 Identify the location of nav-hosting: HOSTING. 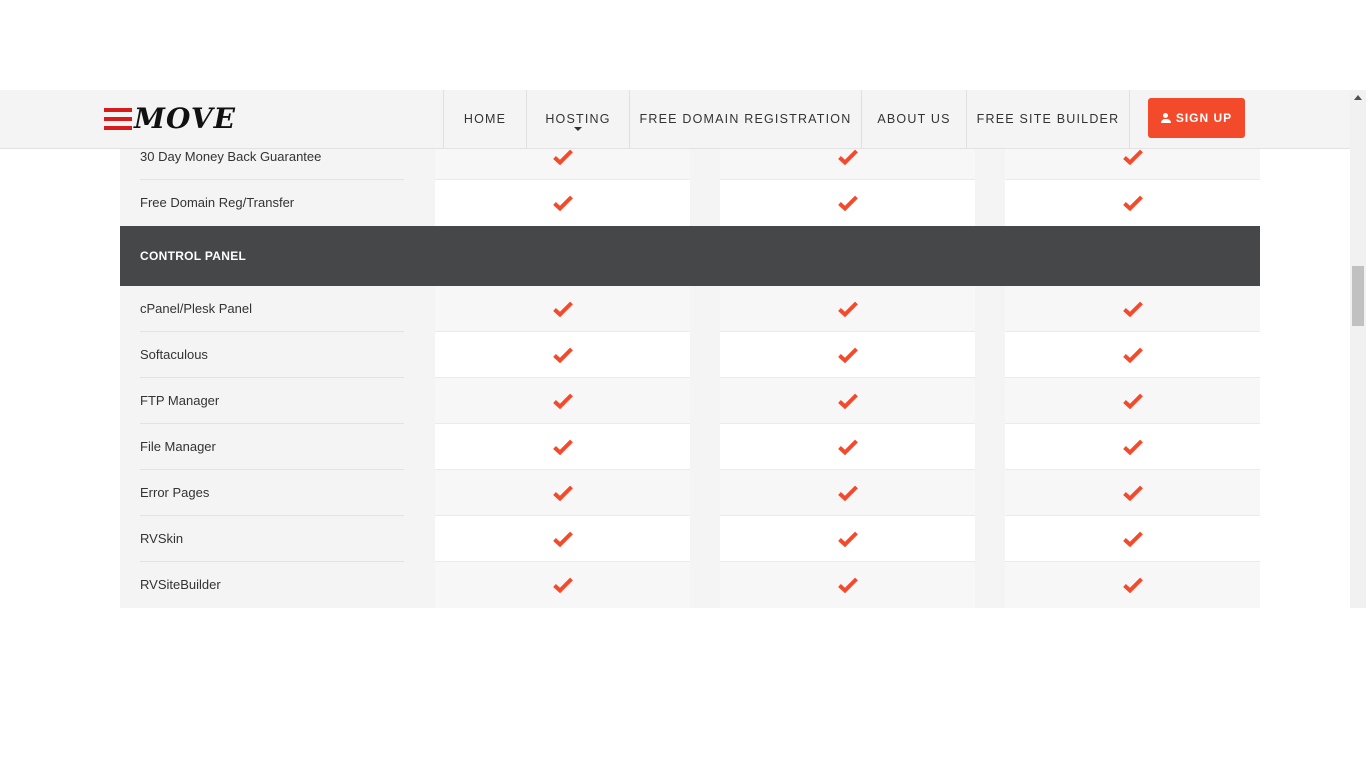
(577, 119).